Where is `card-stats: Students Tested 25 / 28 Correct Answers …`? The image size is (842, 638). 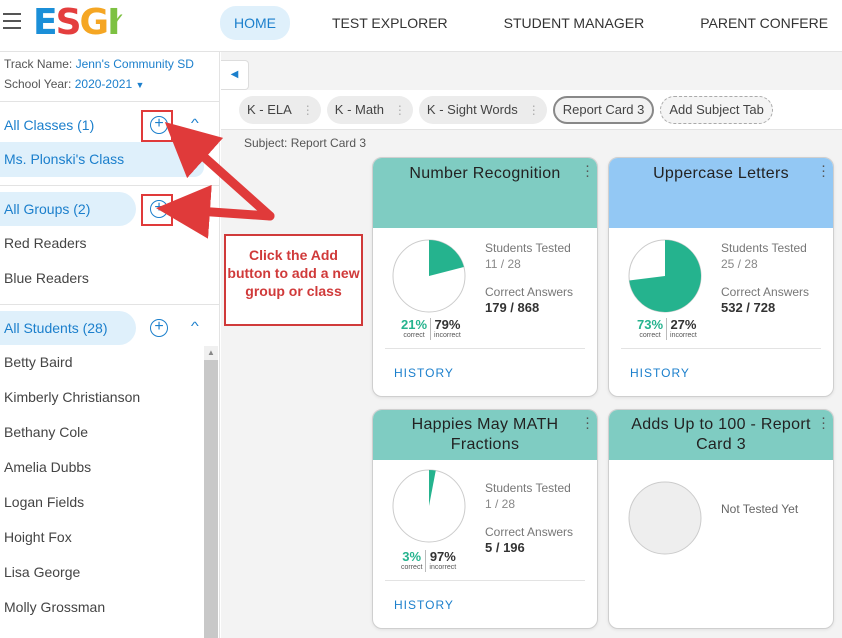
card-stats: Students Tested 25 / 28 Correct Answers … is located at coordinates (765, 278).